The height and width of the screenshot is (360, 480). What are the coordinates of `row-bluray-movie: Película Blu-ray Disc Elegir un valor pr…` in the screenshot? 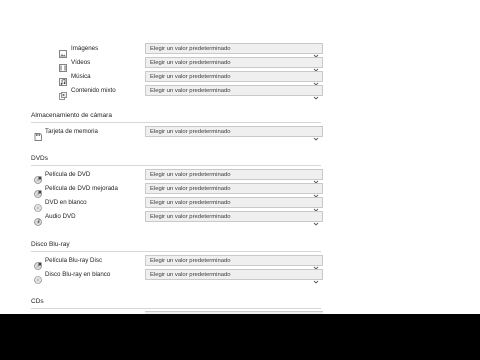 It's located at (240, 262).